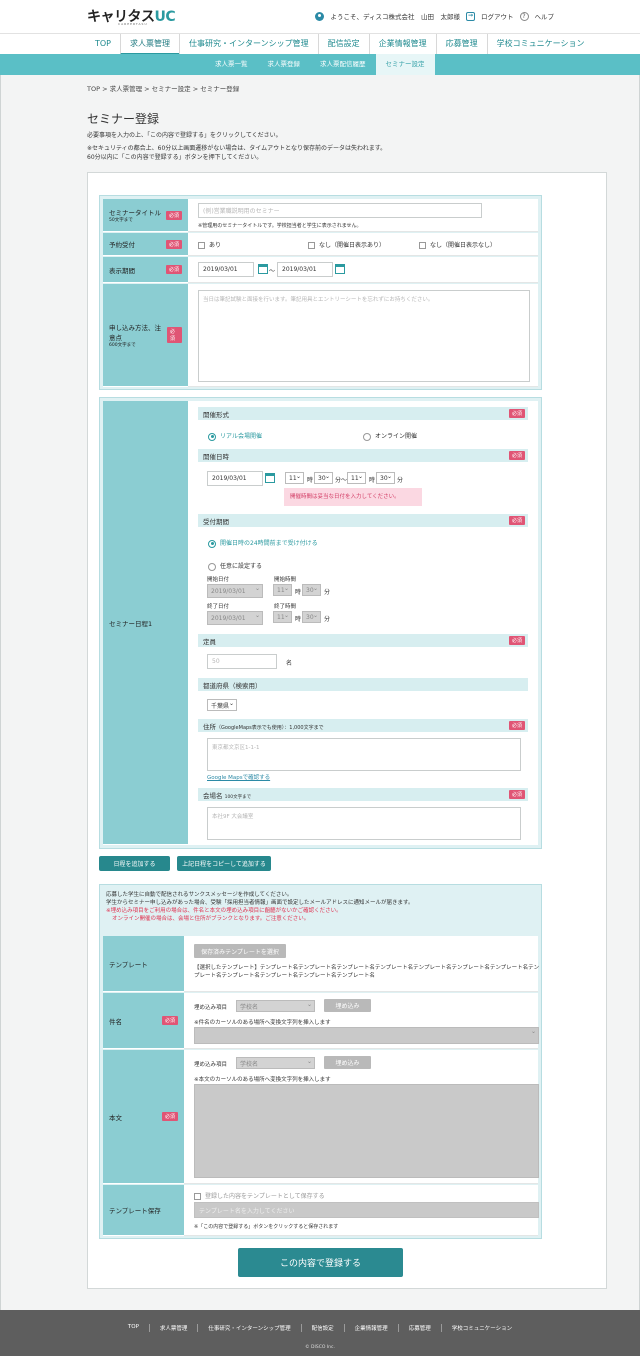  Describe the element at coordinates (524, 16) in the screenshot. I see `help-icon: ?` at that location.